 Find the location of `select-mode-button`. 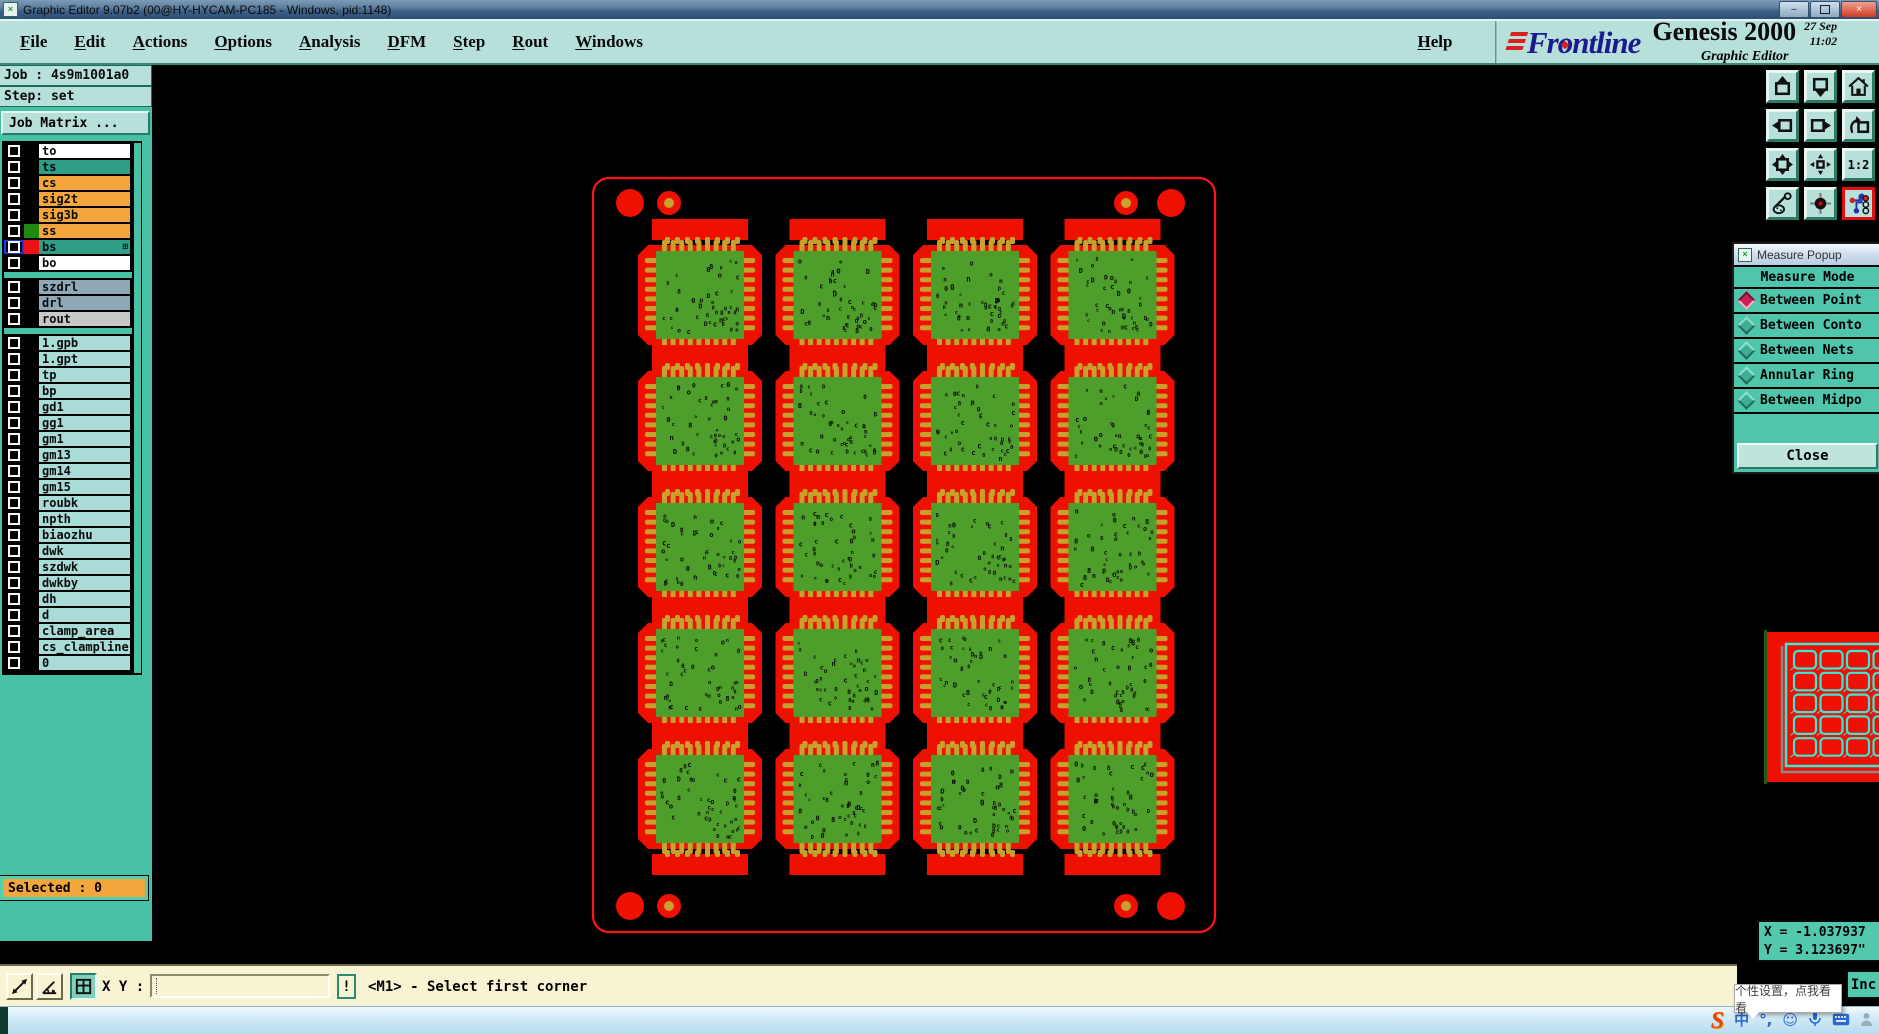

select-mode-button is located at coordinates (19, 986).